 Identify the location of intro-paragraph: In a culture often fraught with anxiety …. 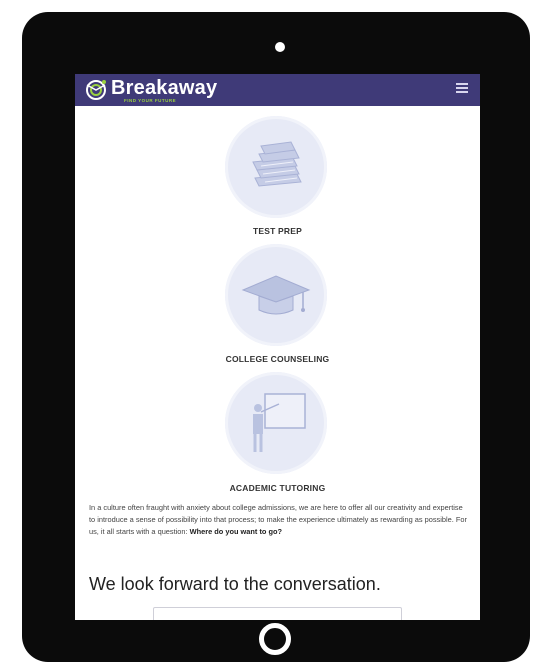
(278, 520).